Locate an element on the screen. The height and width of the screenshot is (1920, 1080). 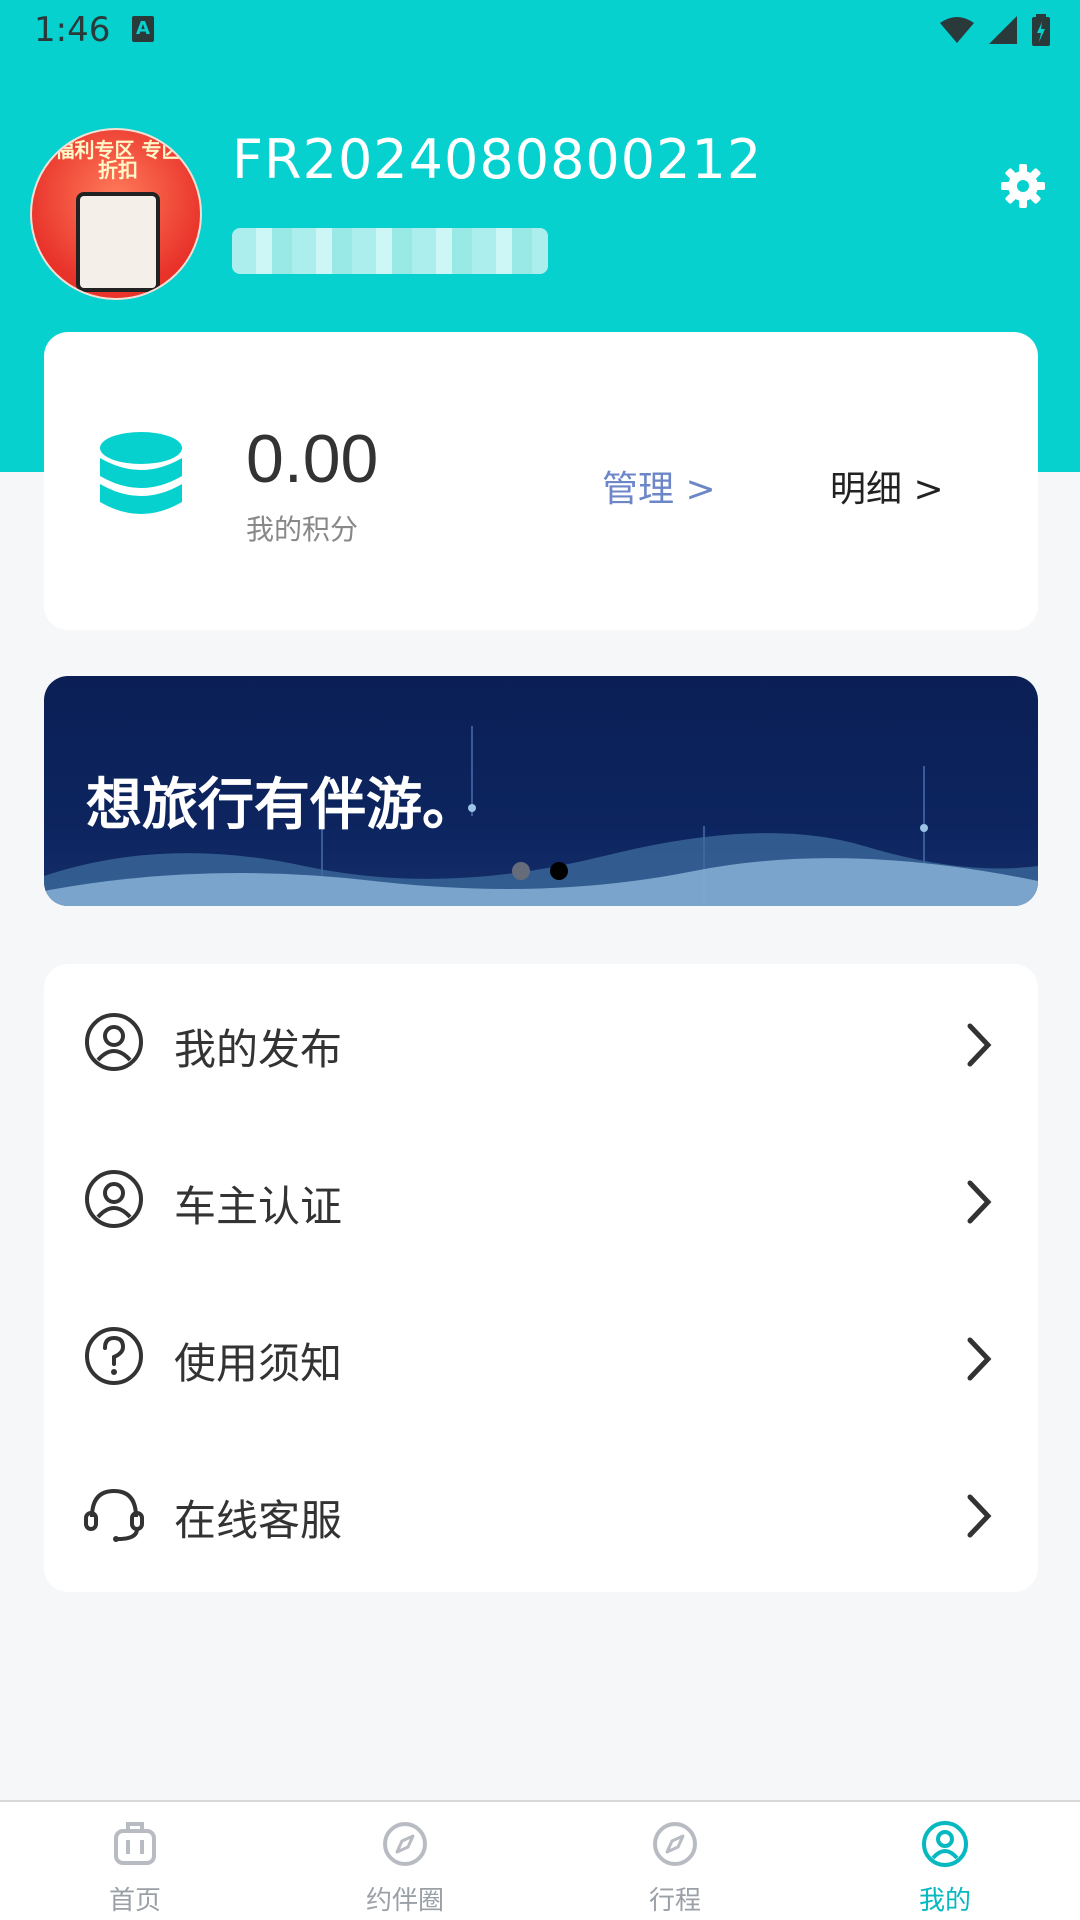
wifi-icon is located at coordinates (956, 30).